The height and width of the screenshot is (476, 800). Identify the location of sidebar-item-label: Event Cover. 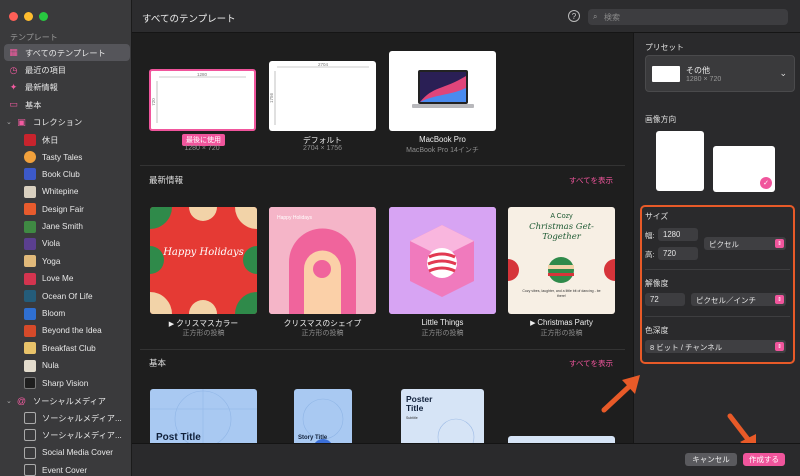
(65, 470).